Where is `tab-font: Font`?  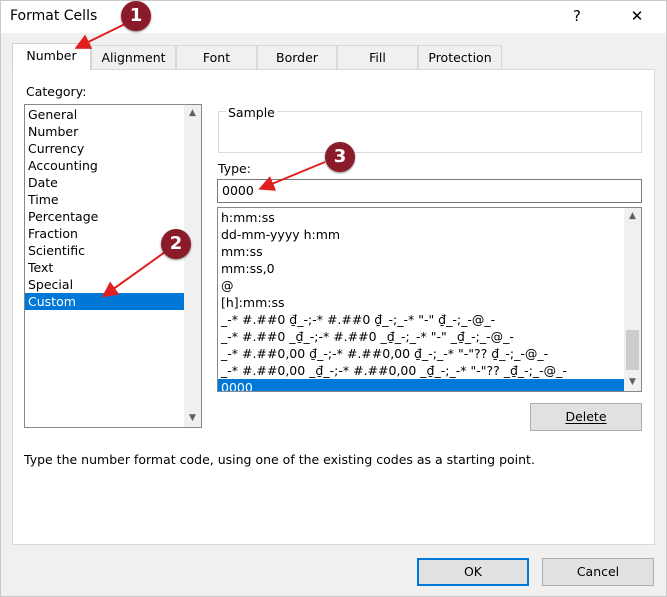 tab-font: Font is located at coordinates (216, 57).